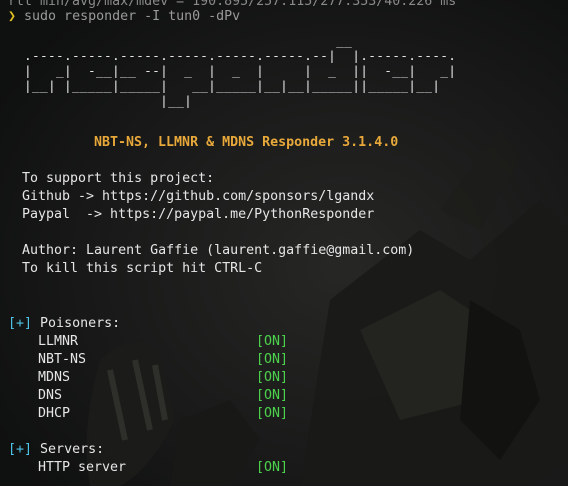 The width and height of the screenshot is (568, 486). I want to click on poisoner-name: LLMNR, so click(58, 341).